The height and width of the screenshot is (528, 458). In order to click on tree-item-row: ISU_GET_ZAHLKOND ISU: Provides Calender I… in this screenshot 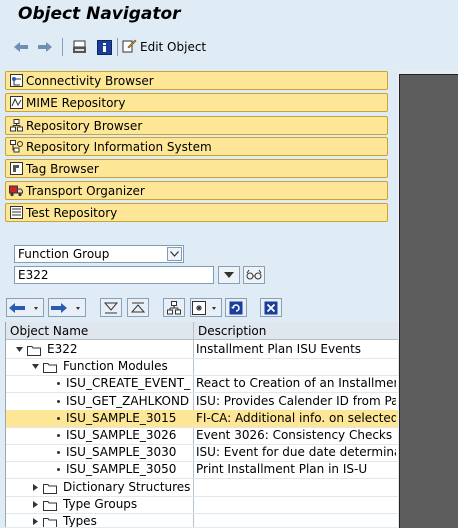, I will do `click(202, 401)`.